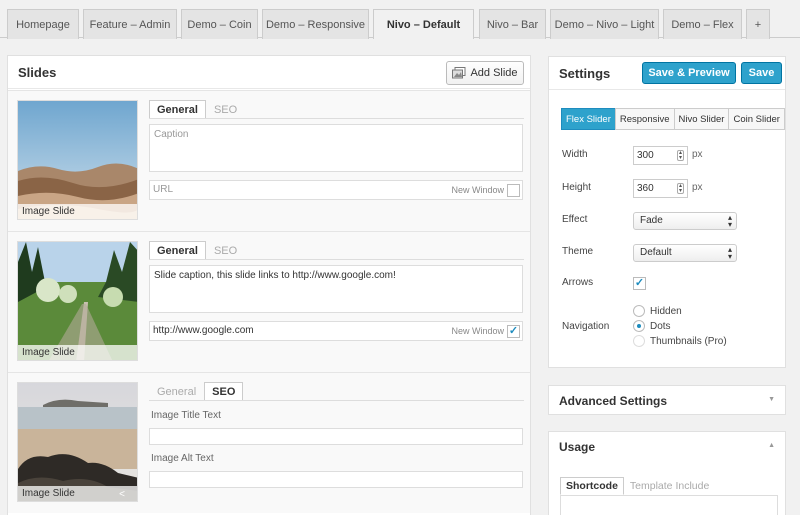 Image resolution: width=800 pixels, height=515 pixels. I want to click on image-title-input, so click(336, 436).